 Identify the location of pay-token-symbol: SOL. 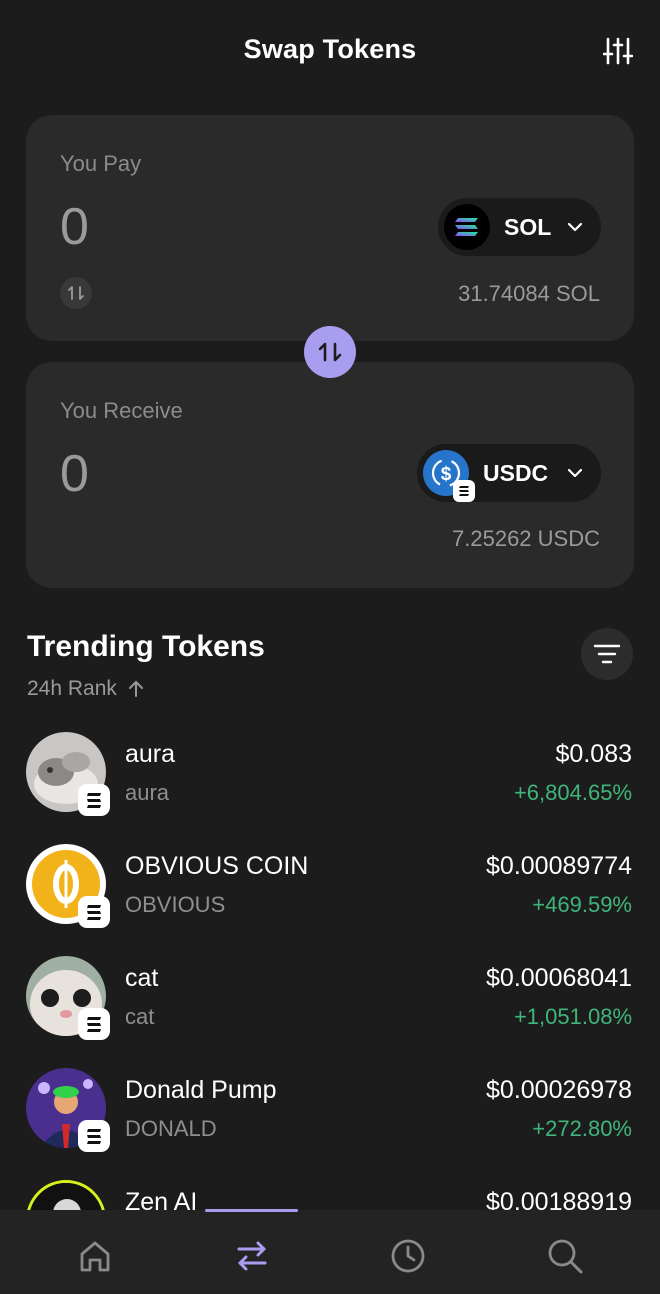
(528, 226).